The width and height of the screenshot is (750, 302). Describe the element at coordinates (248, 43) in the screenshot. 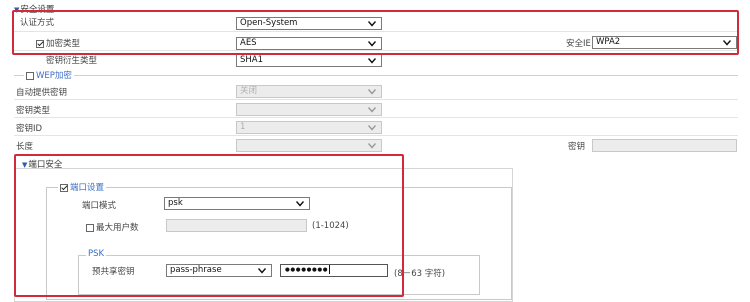

I see `encrypt-type-value: AES` at that location.